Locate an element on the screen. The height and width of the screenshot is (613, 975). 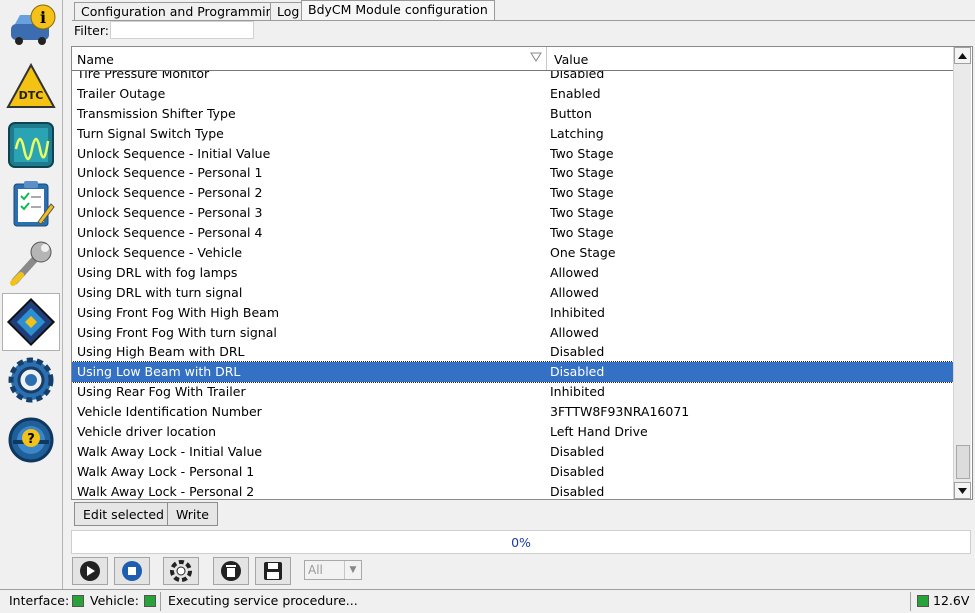
cell-value: Button is located at coordinates (571, 113).